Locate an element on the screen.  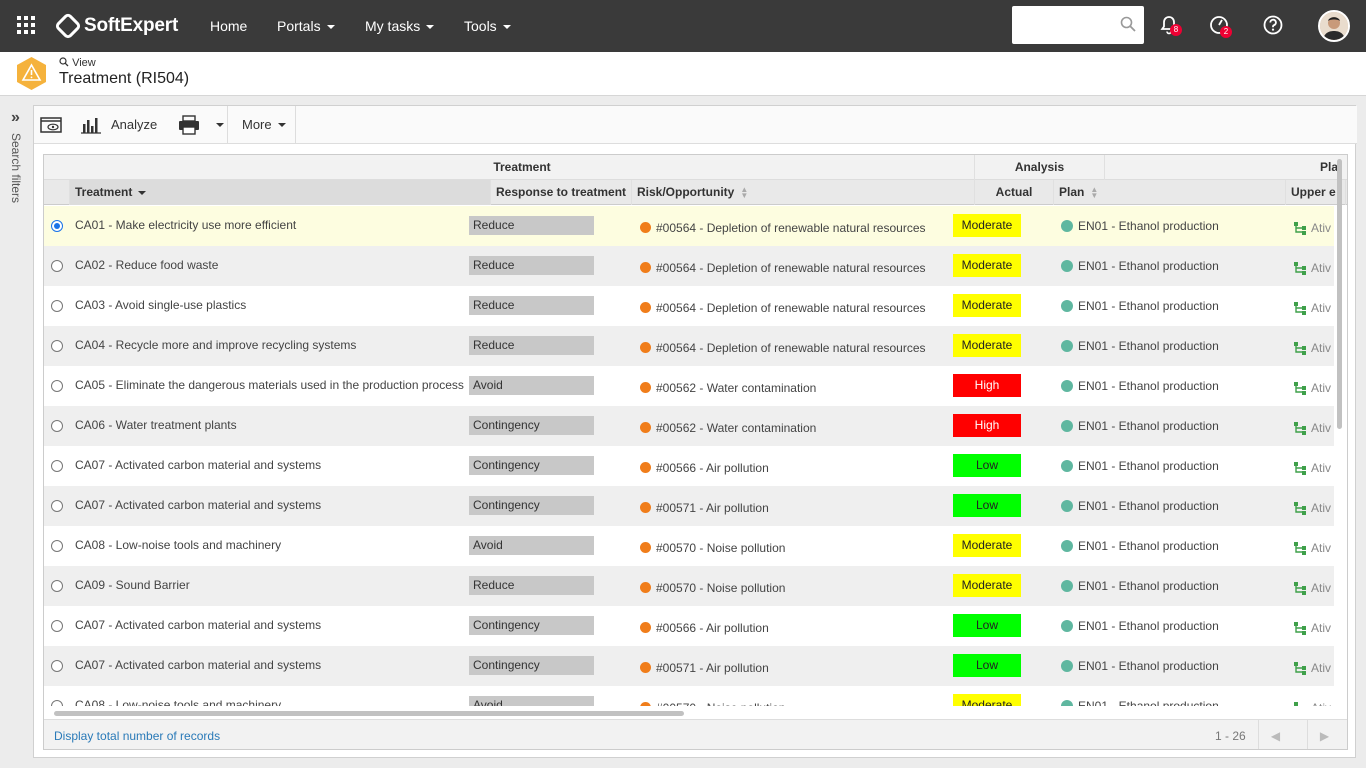
global-search-input is located at coordinates (1078, 25).